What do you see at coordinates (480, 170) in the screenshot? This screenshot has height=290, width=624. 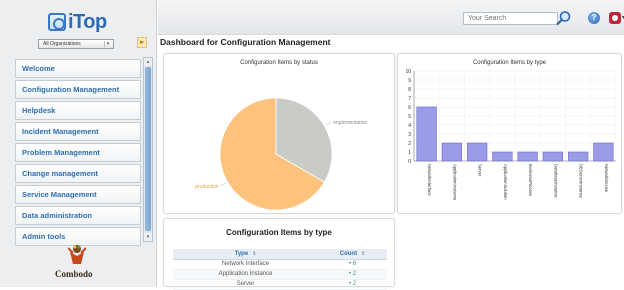 I see `x-tick-label: Server` at bounding box center [480, 170].